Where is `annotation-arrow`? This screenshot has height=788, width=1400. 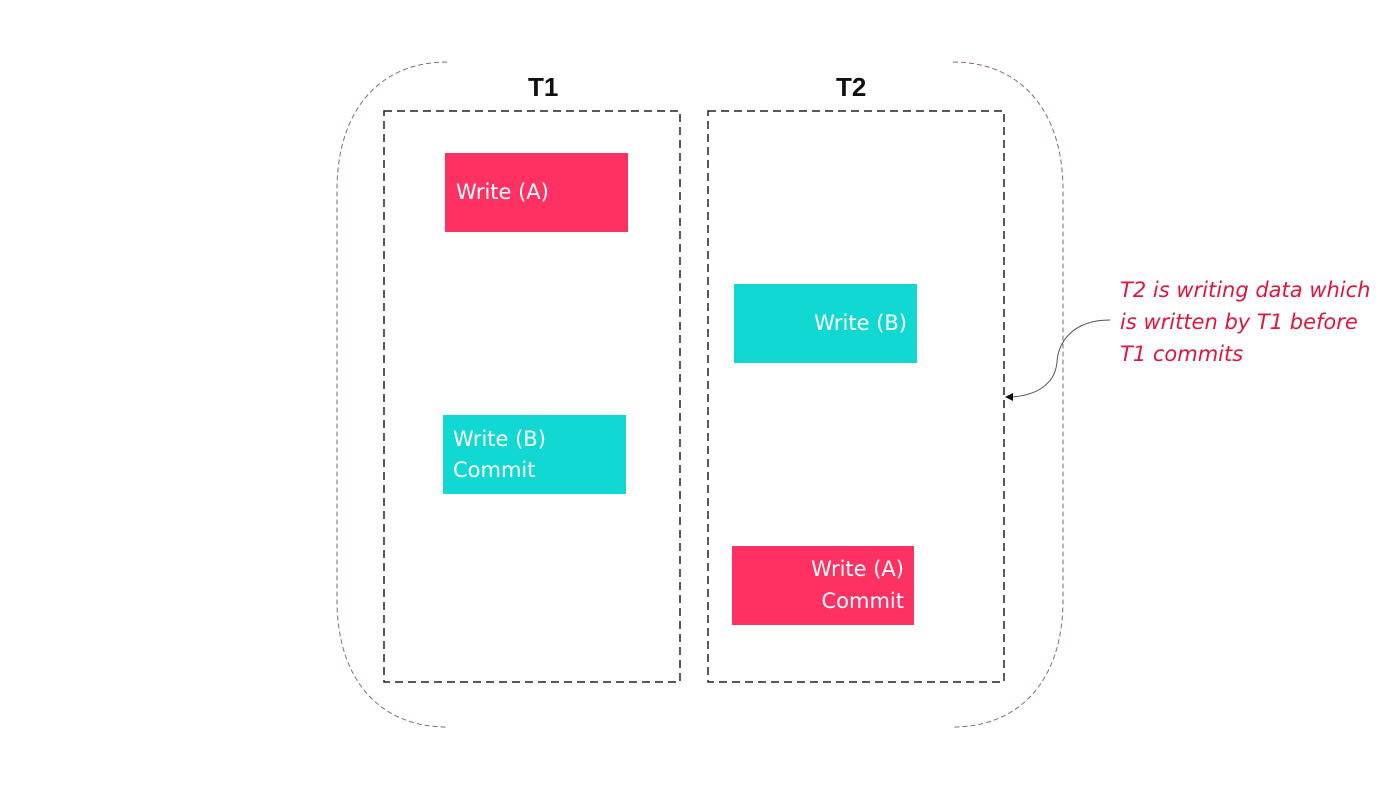 annotation-arrow is located at coordinates (1060, 358).